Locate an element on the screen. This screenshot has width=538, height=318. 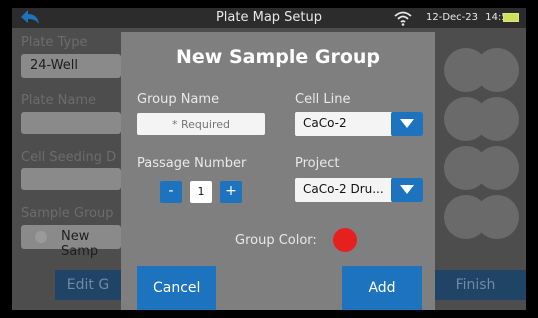
passage-number-label: Passage Number is located at coordinates (192, 163).